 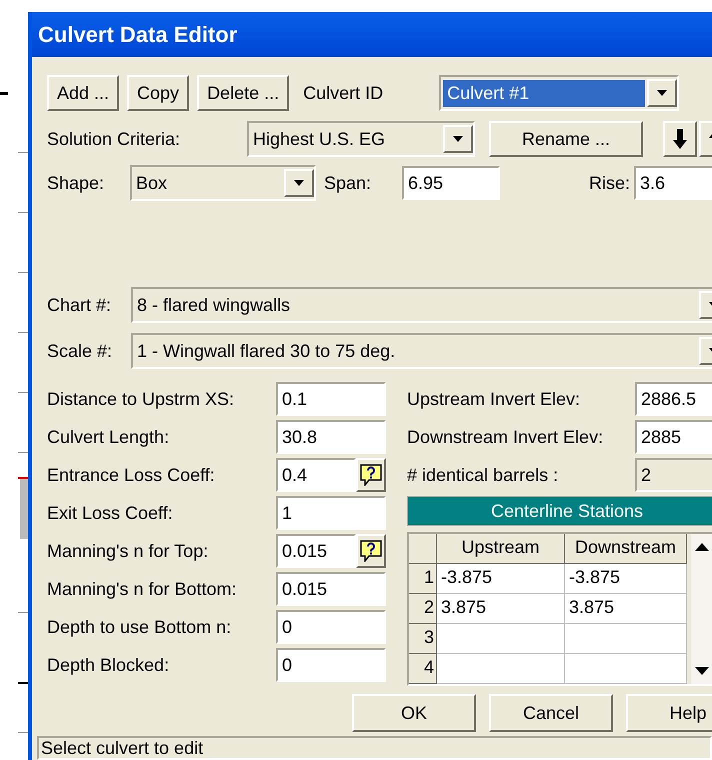 What do you see at coordinates (414, 713) in the screenshot?
I see `dialog-button: OK` at bounding box center [414, 713].